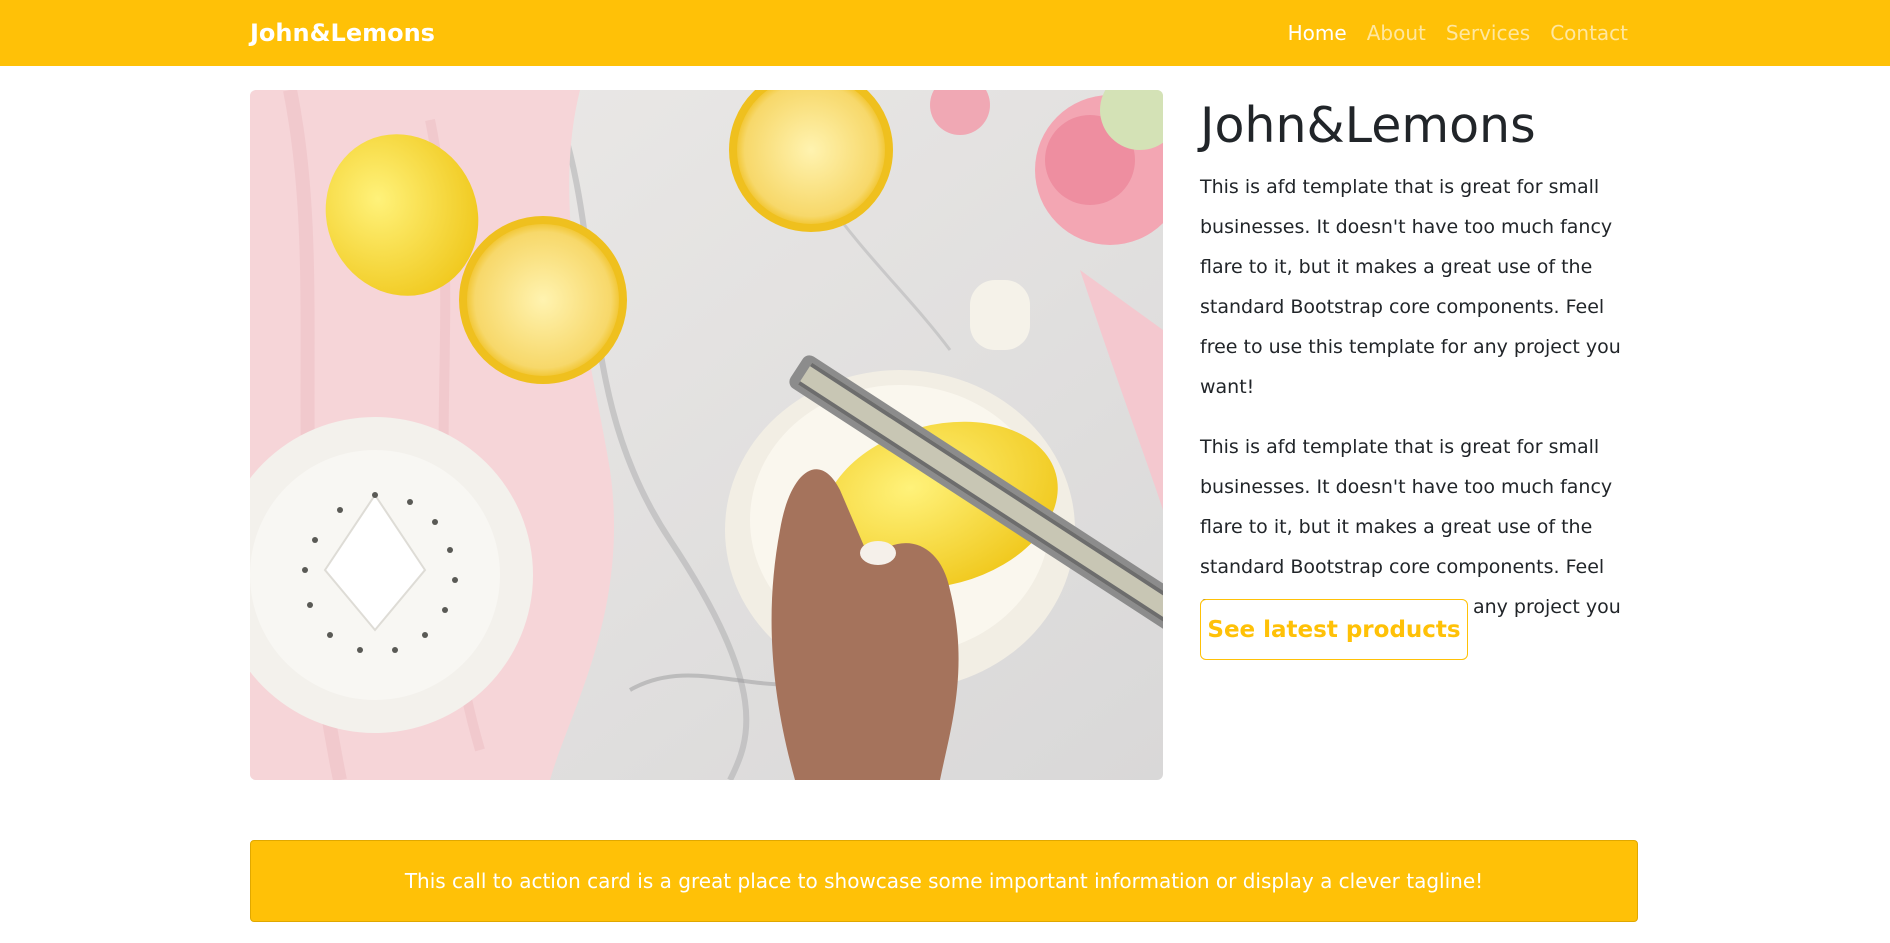  Describe the element at coordinates (1368, 125) in the screenshot. I see `hero-title: John&Lemons` at that location.